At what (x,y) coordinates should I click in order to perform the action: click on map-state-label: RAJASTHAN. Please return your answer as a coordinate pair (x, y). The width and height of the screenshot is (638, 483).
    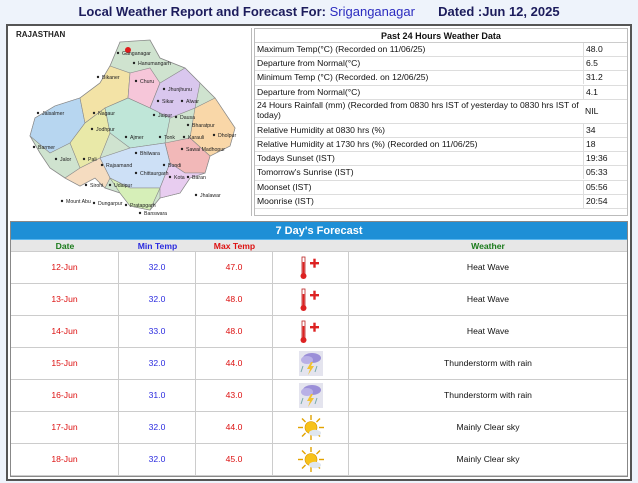
    Looking at the image, I should click on (41, 34).